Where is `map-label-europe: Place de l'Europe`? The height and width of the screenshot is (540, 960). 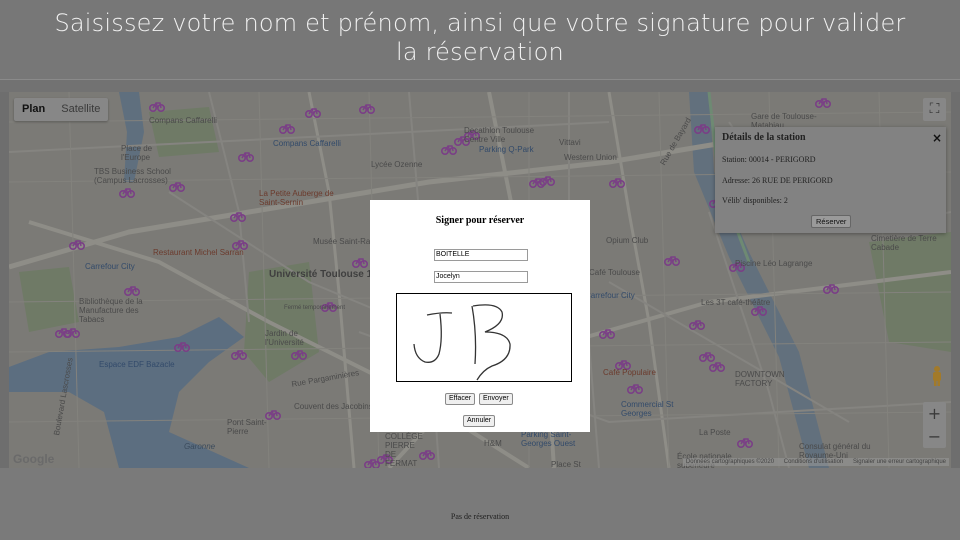
map-label-europe: Place de l'Europe is located at coordinates (137, 153).